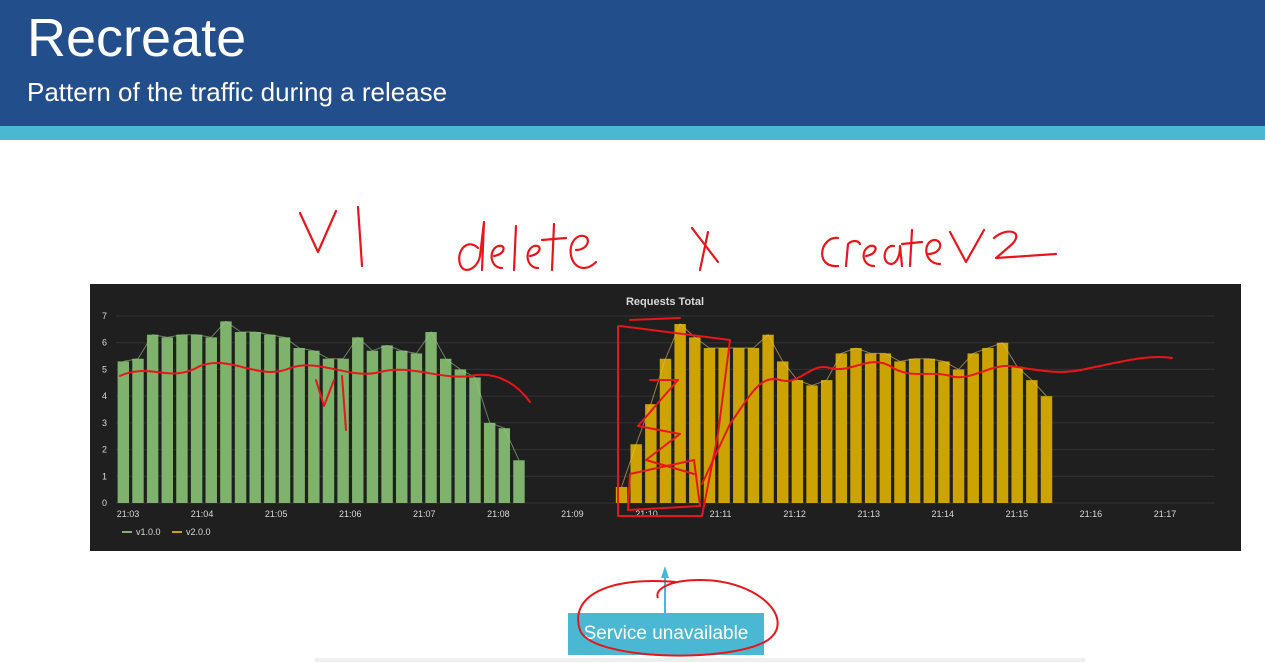 The image size is (1265, 662). Describe the element at coordinates (939, 248) in the screenshot. I see `annotation-create-v2-handwriting` at that location.